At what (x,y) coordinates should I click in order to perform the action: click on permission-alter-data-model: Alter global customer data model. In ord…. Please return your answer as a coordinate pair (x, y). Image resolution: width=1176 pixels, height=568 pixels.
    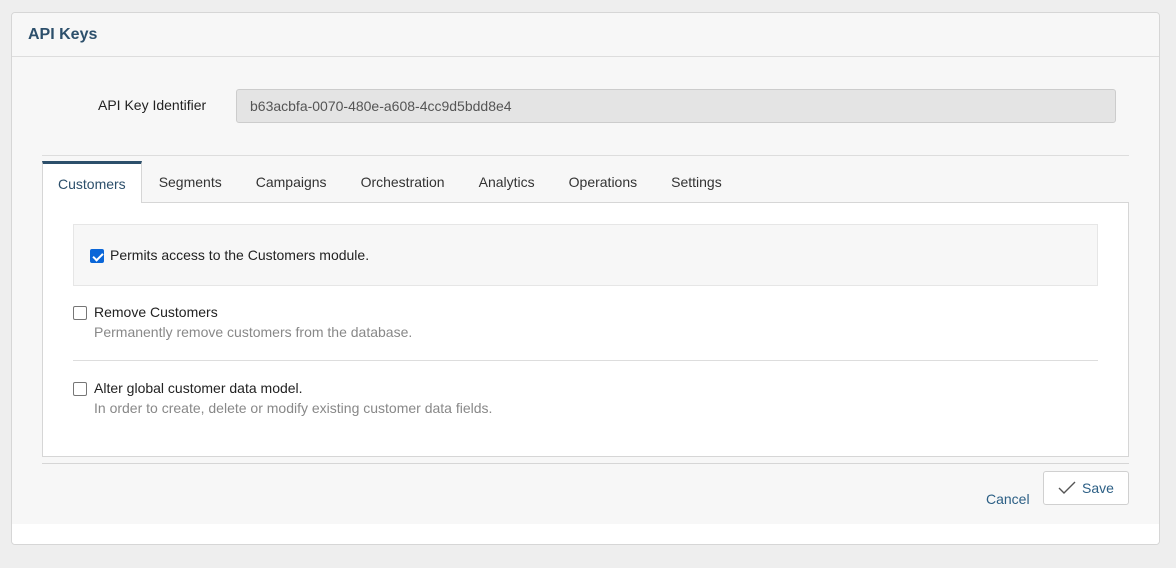
    Looking at the image, I should click on (585, 400).